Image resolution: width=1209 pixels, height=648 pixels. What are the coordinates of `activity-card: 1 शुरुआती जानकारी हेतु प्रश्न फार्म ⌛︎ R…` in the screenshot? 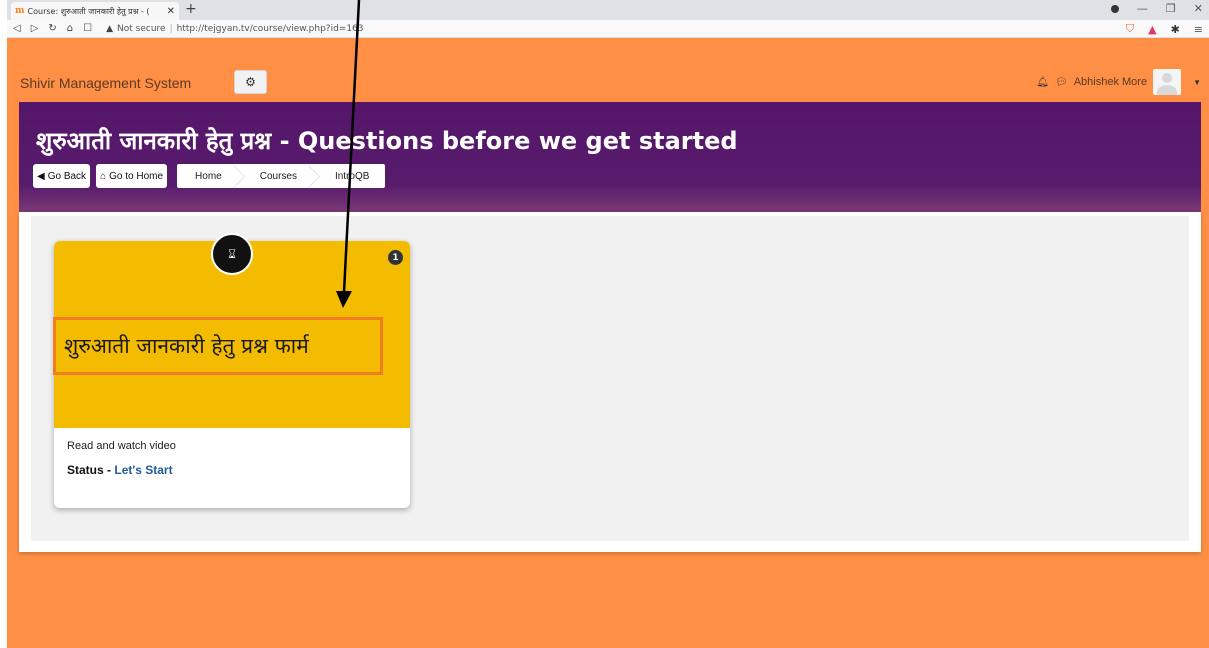 It's located at (231, 370).